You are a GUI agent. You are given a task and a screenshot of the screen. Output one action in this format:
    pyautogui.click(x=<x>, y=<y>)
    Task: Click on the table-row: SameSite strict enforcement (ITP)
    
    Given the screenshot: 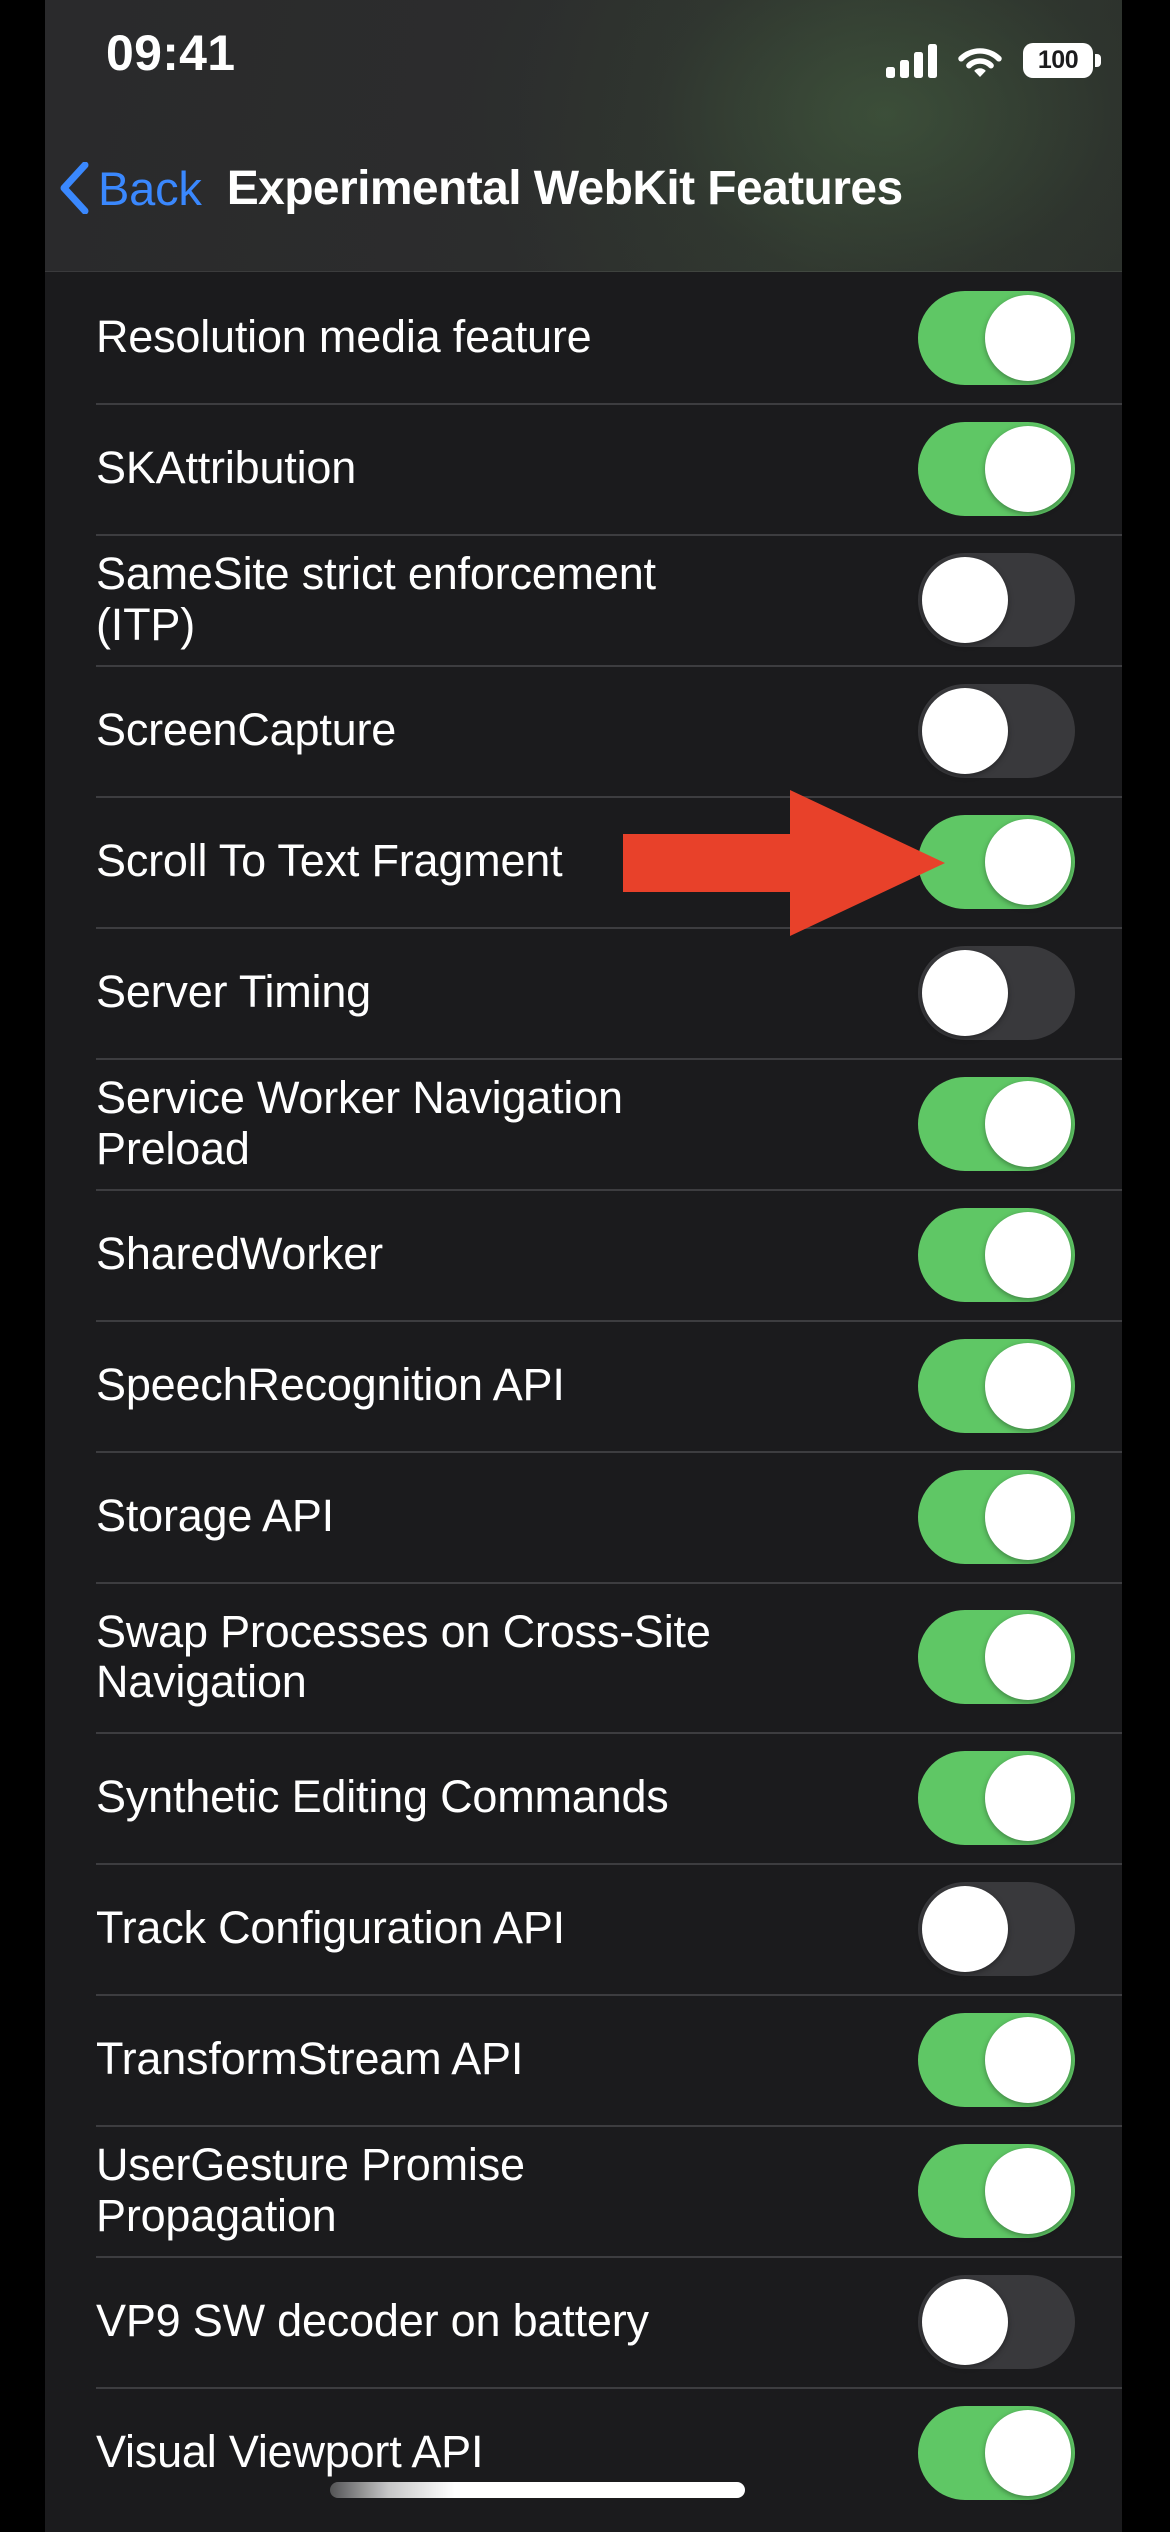 What is the action you would take?
    pyautogui.click(x=583, y=599)
    